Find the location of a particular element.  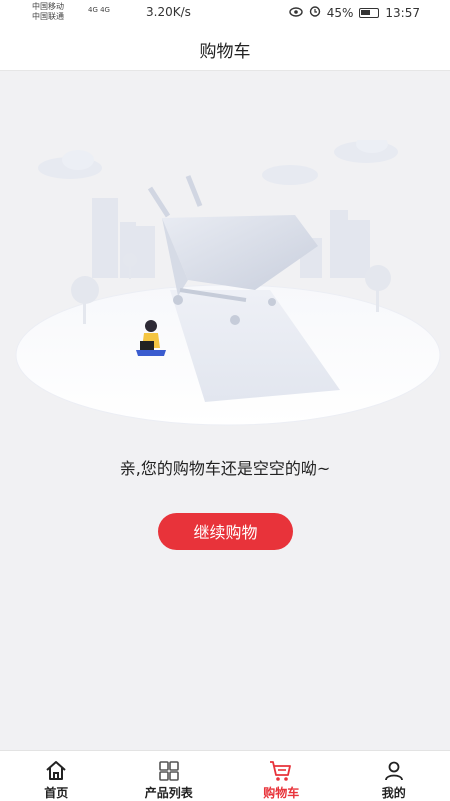

tab-product-list: 产品列表 is located at coordinates (169, 776).